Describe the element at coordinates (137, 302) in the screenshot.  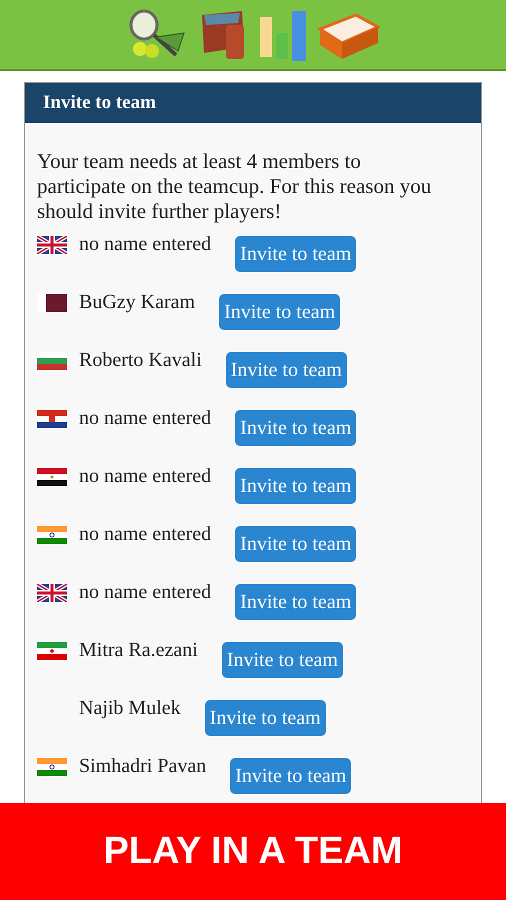
I see `player-name: BuGzy Karam` at that location.